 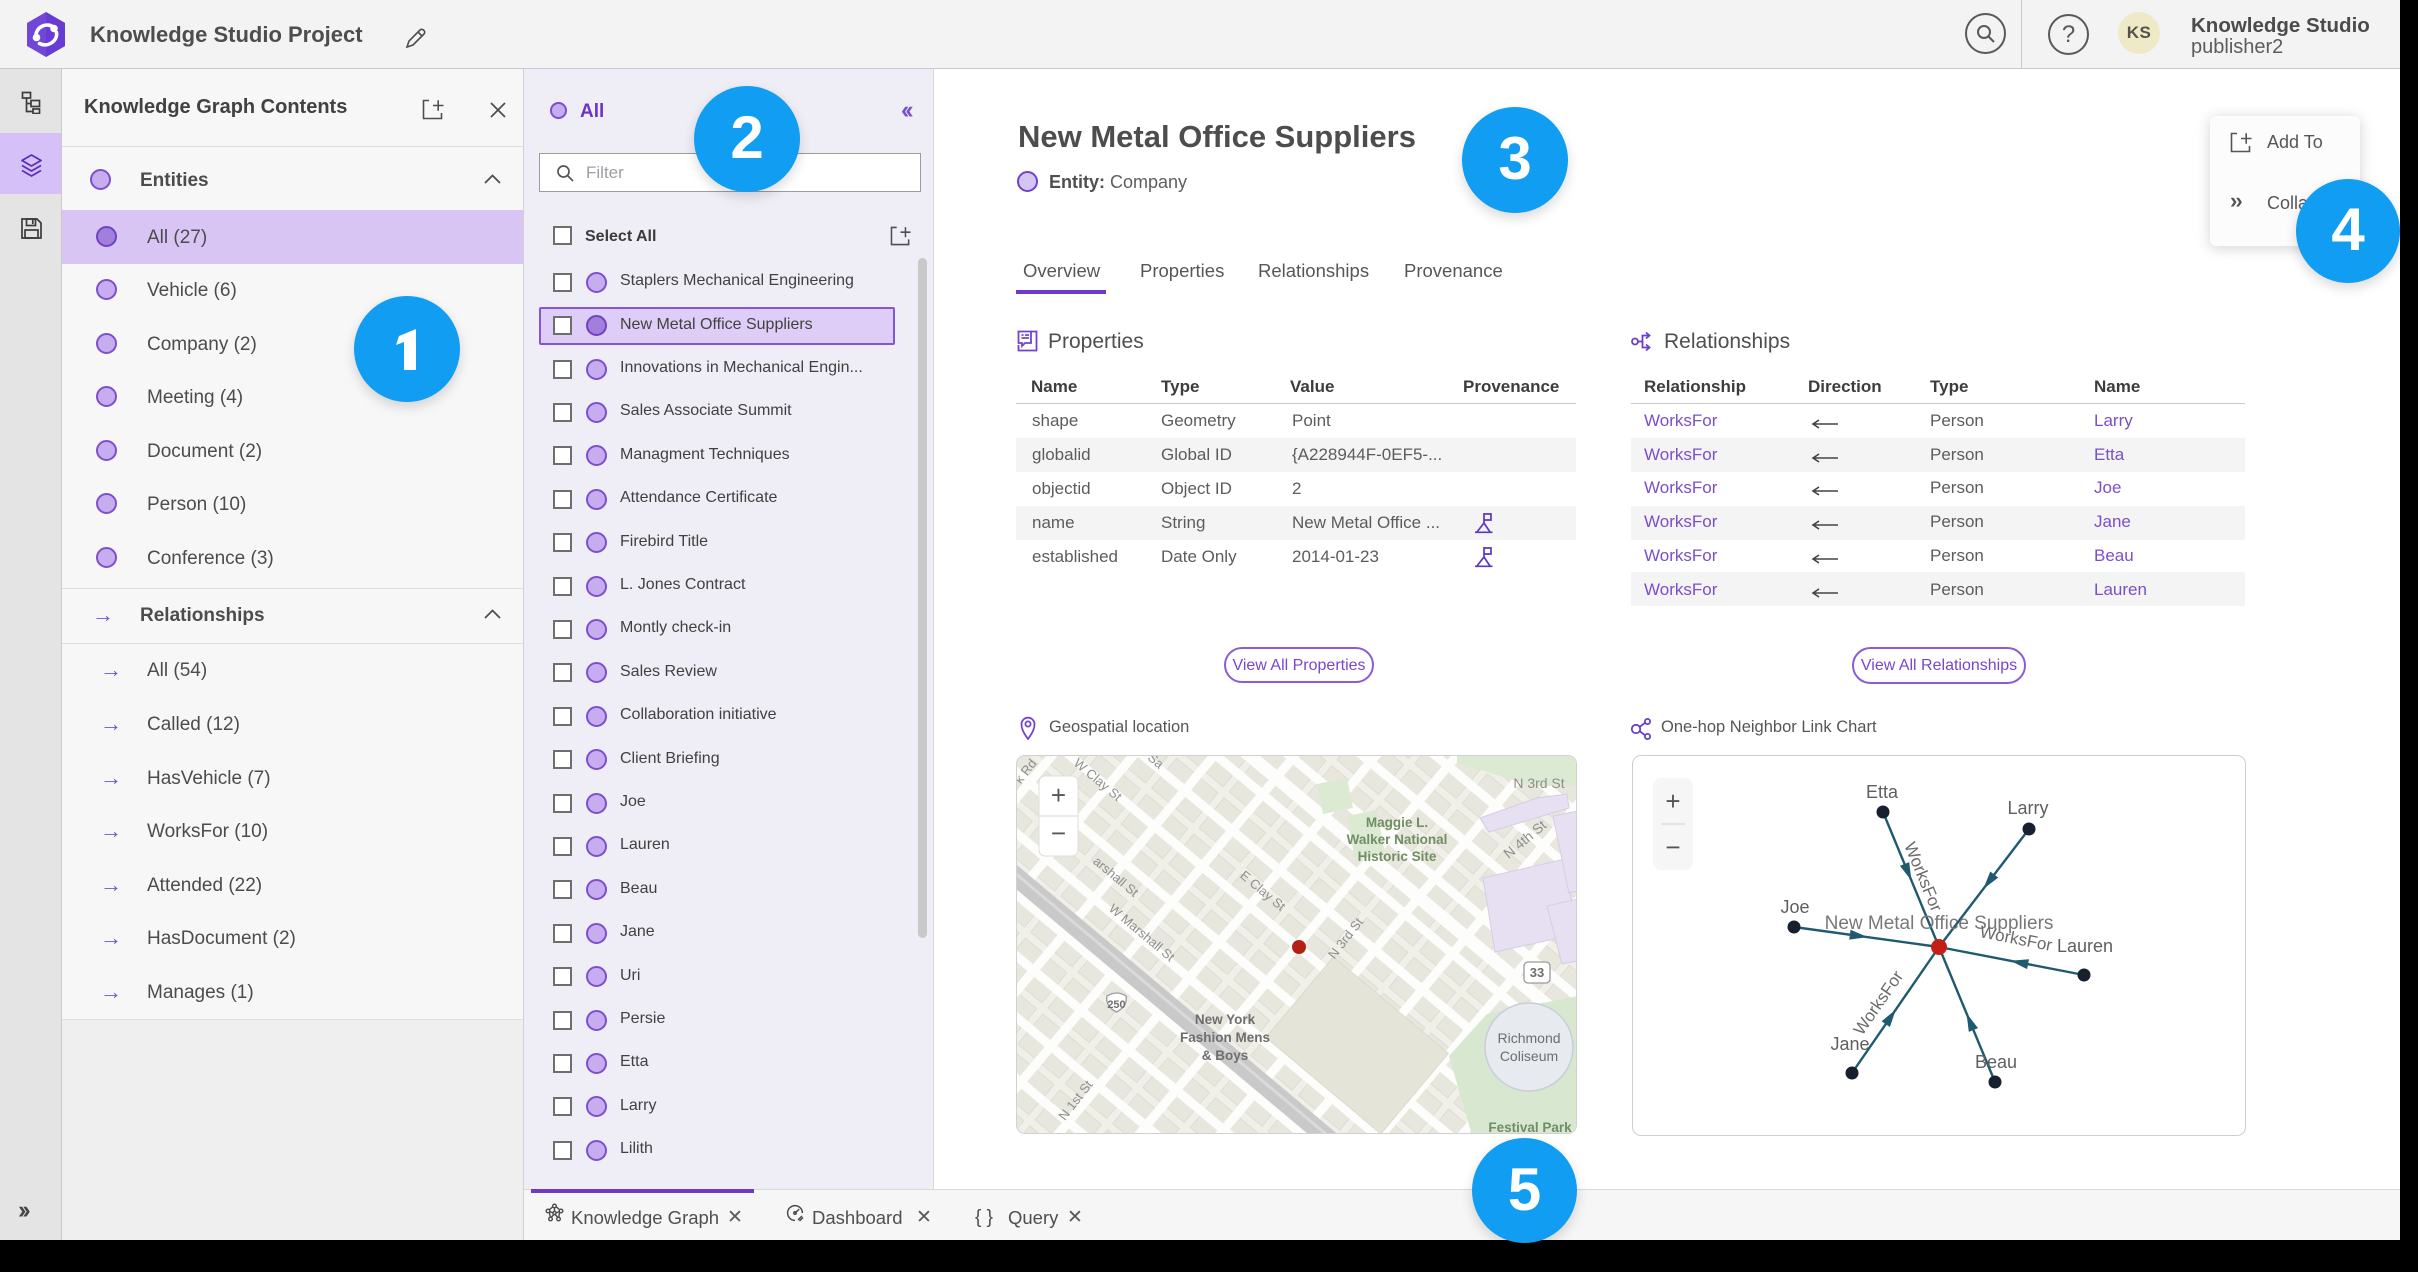 What do you see at coordinates (1530, 1127) in the screenshot?
I see `svg-text: Festival Park` at bounding box center [1530, 1127].